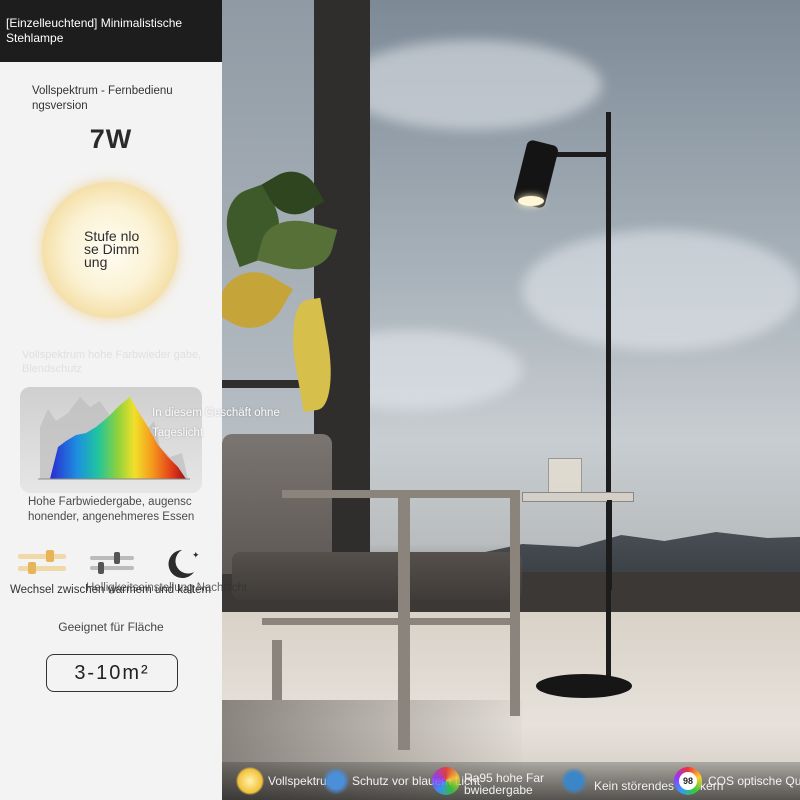 The image size is (800, 800). Describe the element at coordinates (608, 397) in the screenshot. I see `lamp-pole` at that location.